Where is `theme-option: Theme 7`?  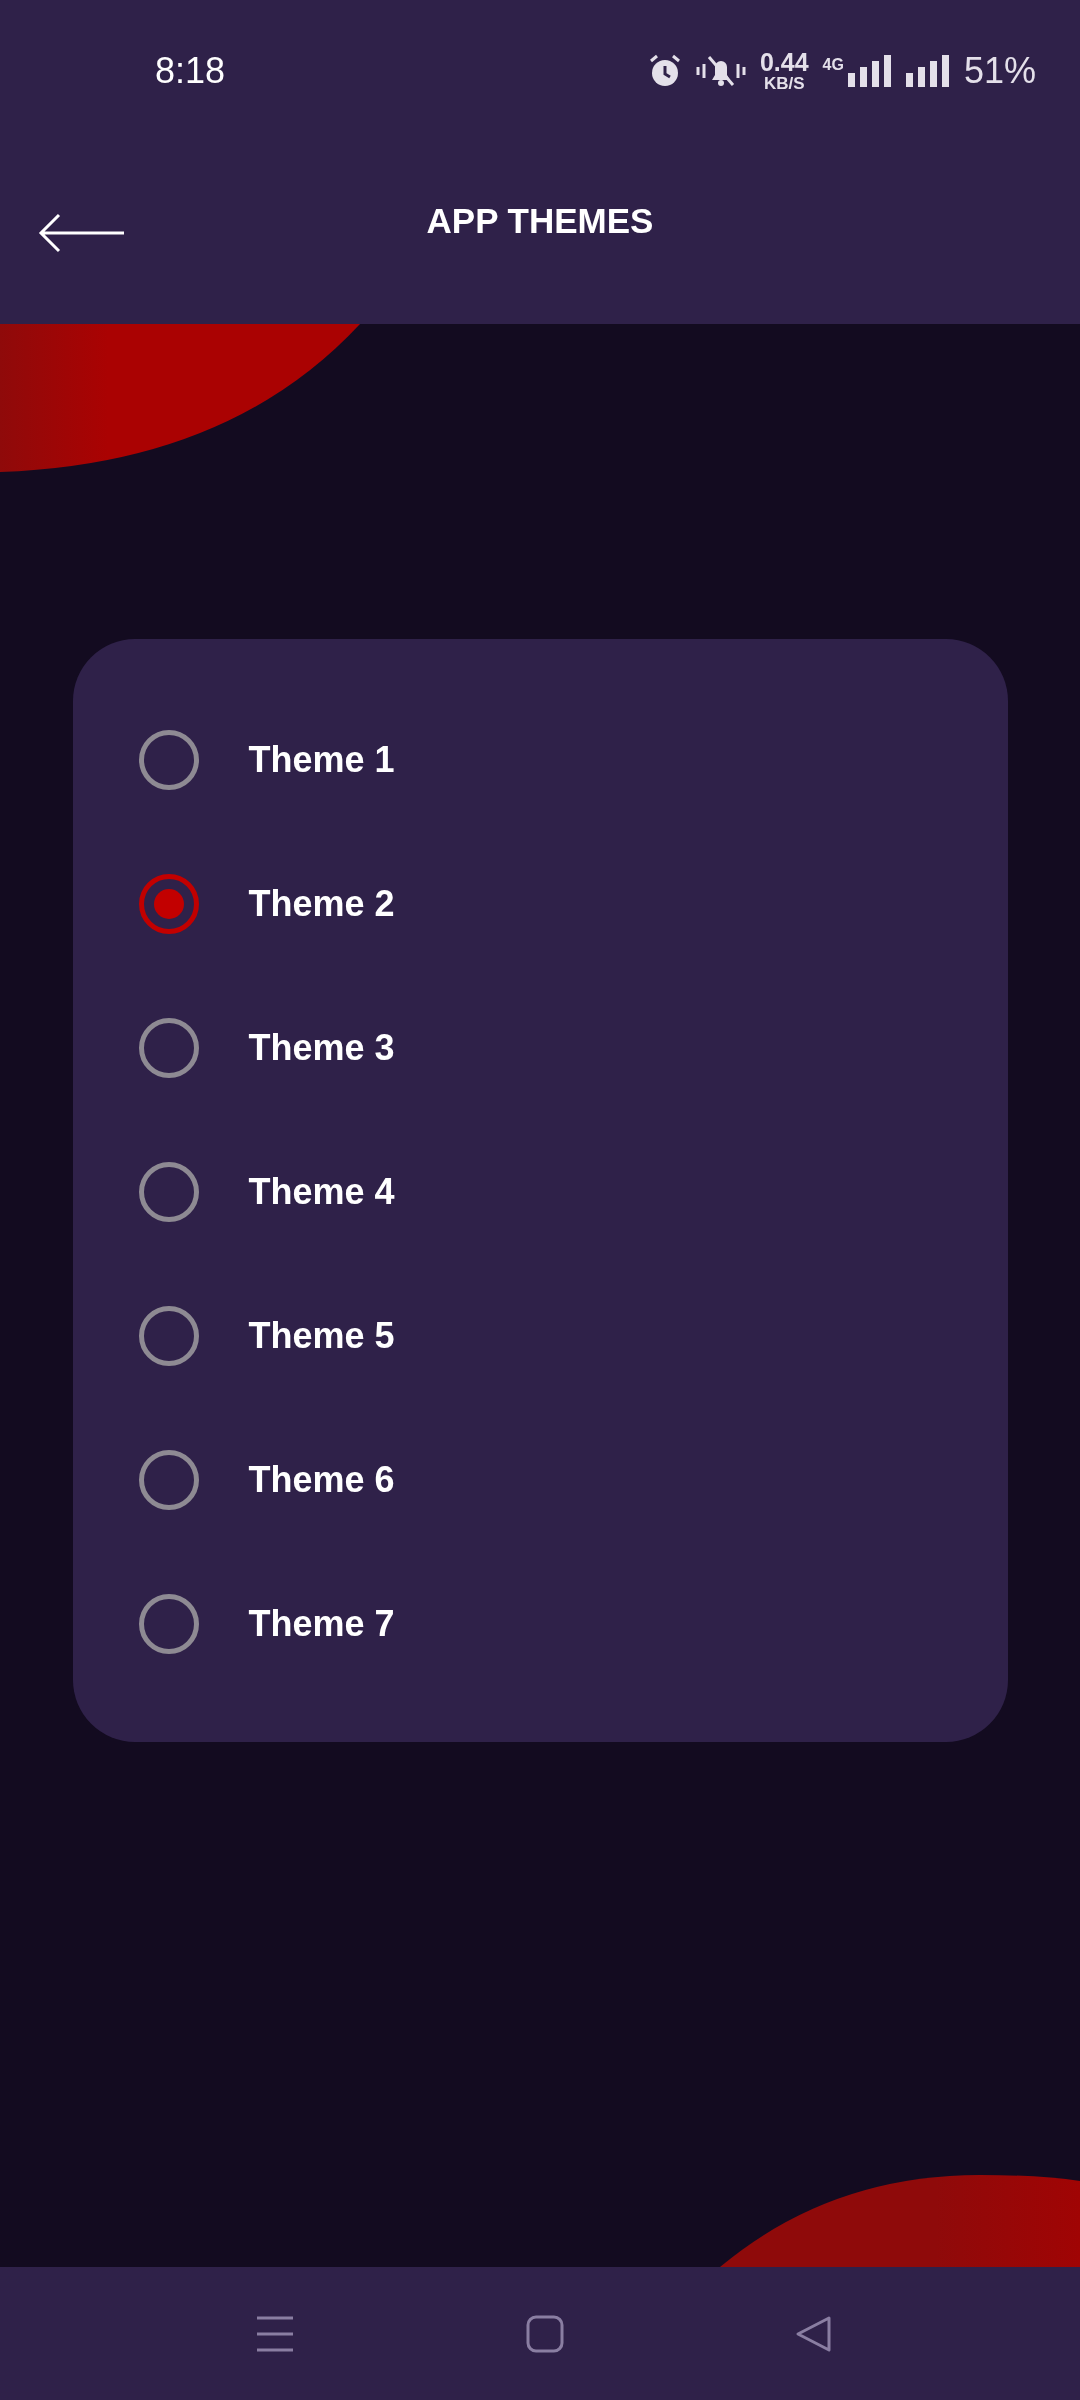 theme-option: Theme 7 is located at coordinates (540, 1624).